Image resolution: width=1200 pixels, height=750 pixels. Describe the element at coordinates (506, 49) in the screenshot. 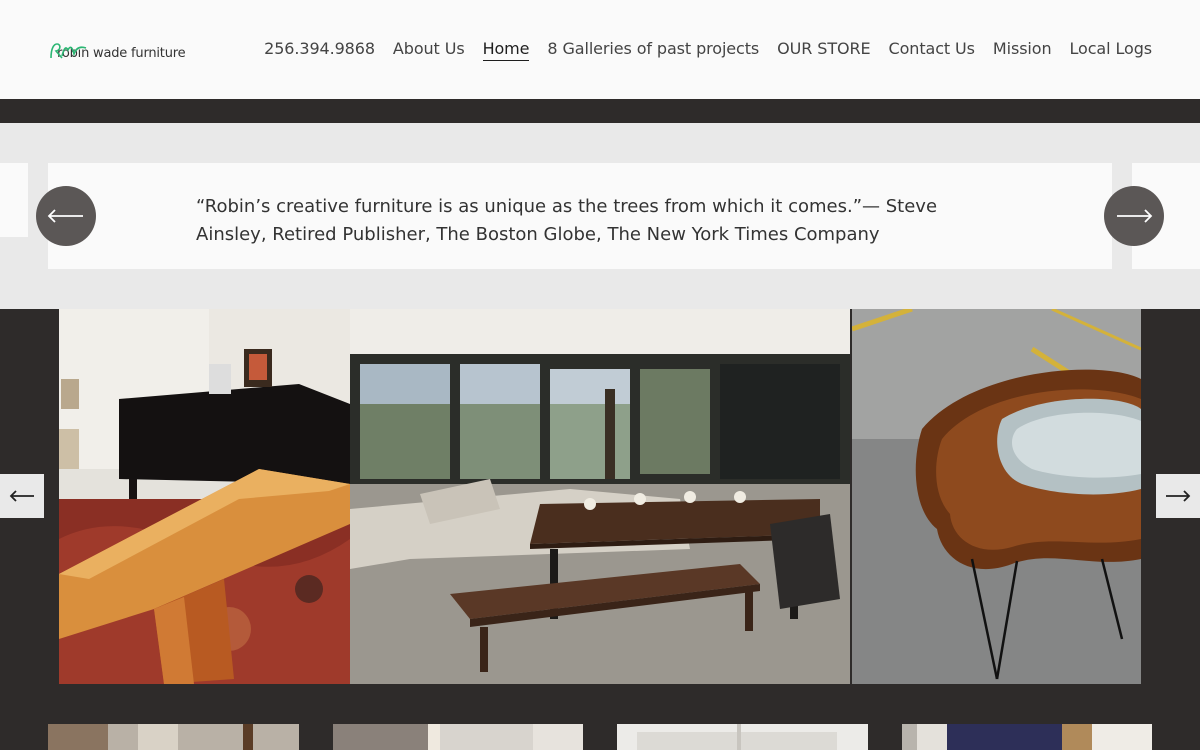

I see `nav-home: Home` at that location.